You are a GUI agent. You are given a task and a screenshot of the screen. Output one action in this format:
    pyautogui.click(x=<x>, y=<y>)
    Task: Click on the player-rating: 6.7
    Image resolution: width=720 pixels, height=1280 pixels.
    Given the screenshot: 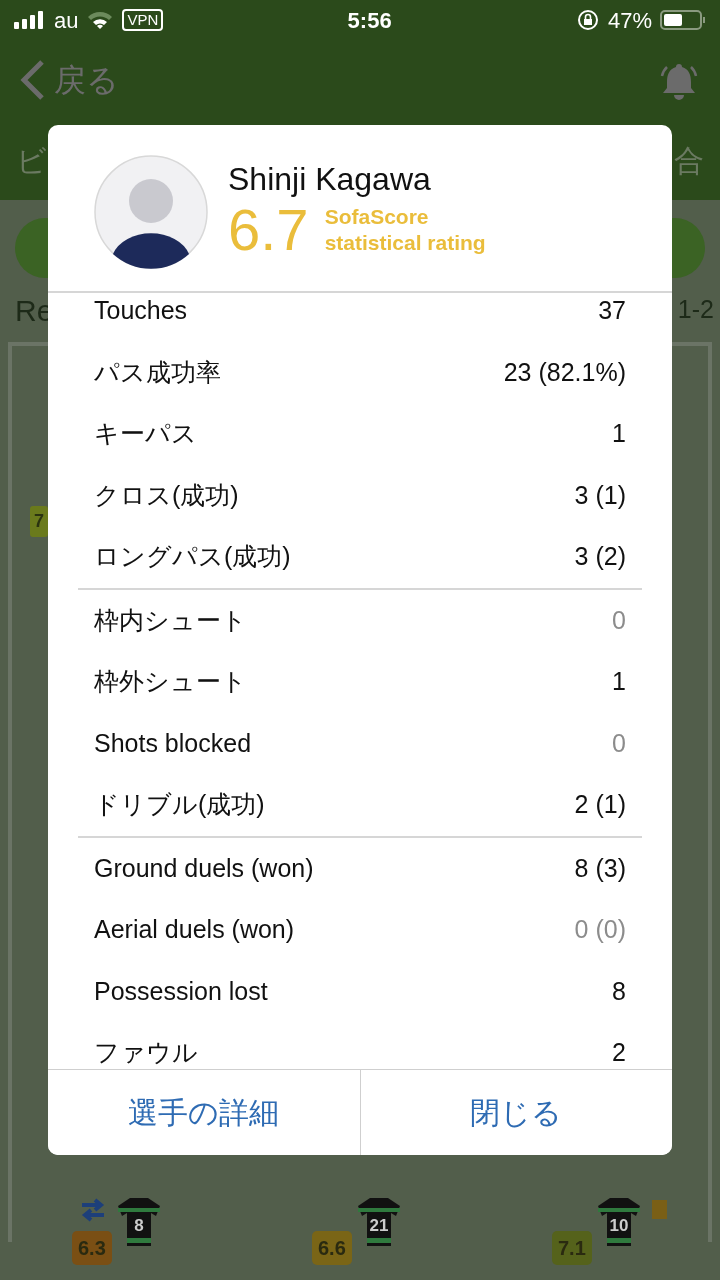 What is the action you would take?
    pyautogui.click(x=268, y=230)
    